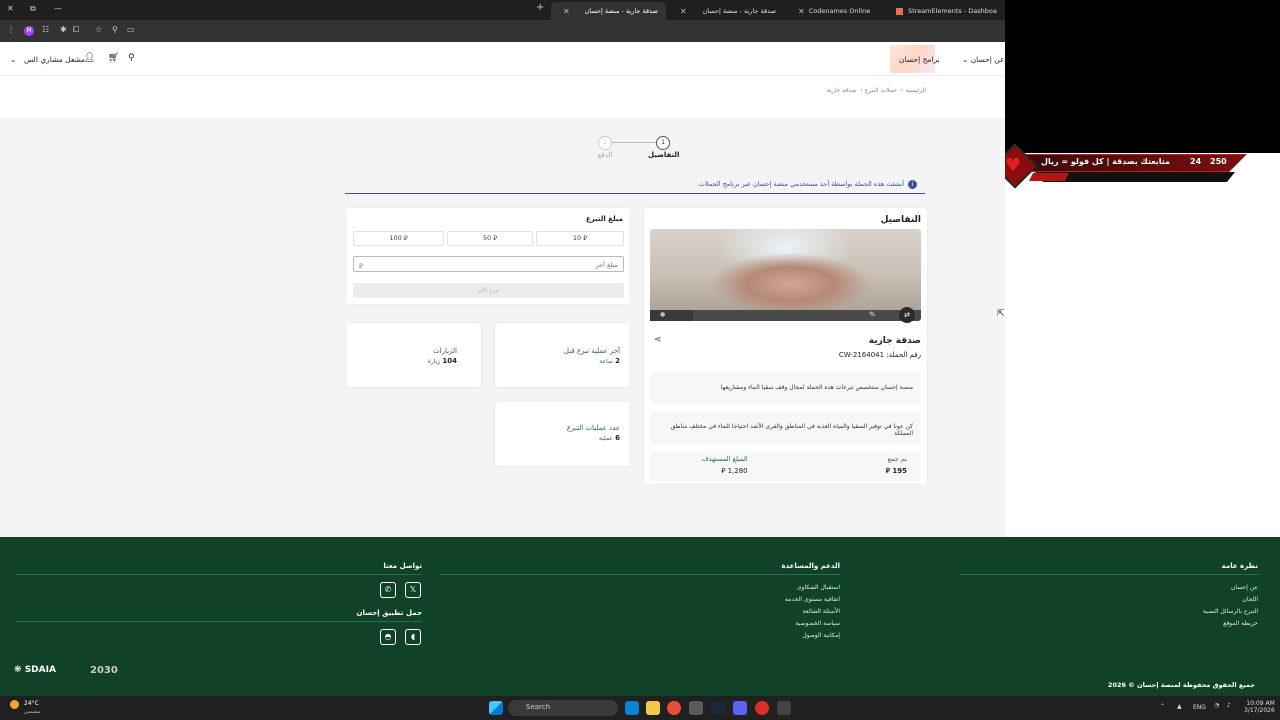 The height and width of the screenshot is (720, 1280). I want to click on bookmark-star-icon: ☆, so click(98, 29).